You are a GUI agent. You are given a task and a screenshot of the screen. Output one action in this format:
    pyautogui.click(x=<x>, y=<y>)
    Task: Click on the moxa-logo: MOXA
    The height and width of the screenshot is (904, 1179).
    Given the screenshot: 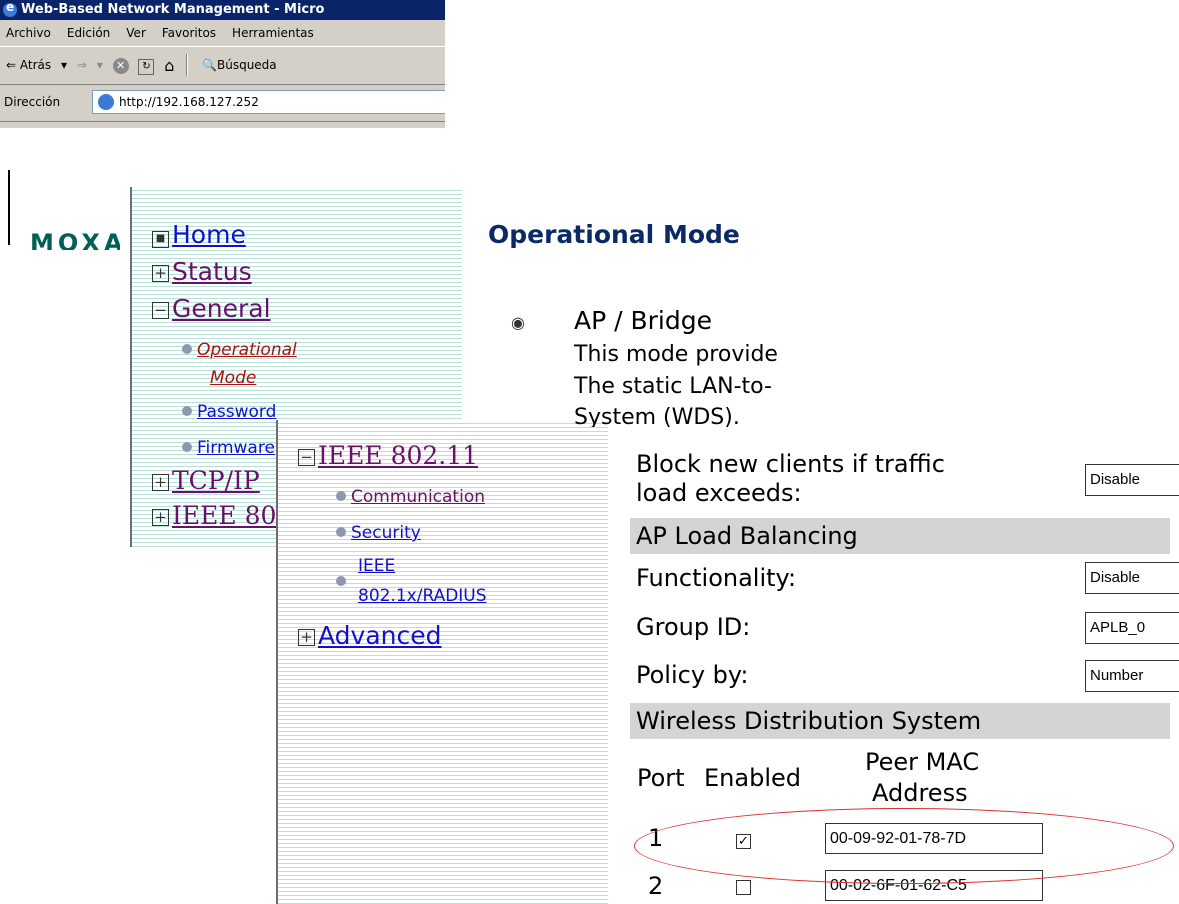 What is the action you would take?
    pyautogui.click(x=75, y=239)
    